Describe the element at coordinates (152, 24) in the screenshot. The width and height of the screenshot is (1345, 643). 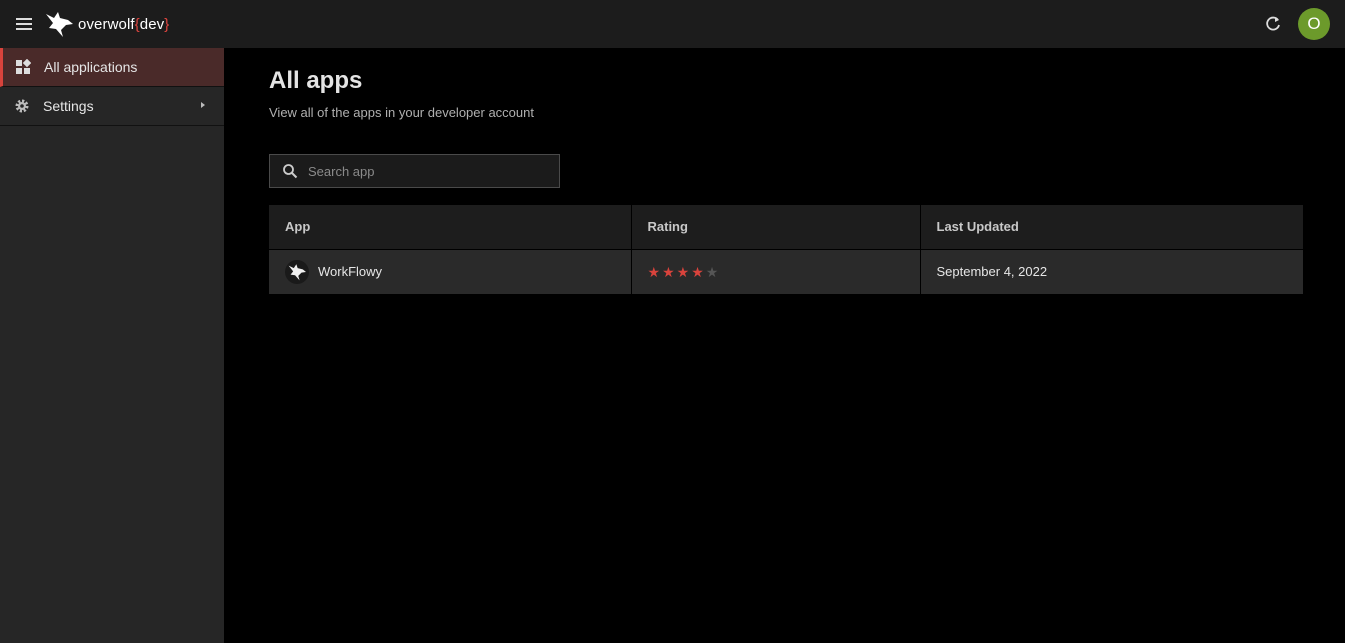
I see `logo-dev: dev` at that location.